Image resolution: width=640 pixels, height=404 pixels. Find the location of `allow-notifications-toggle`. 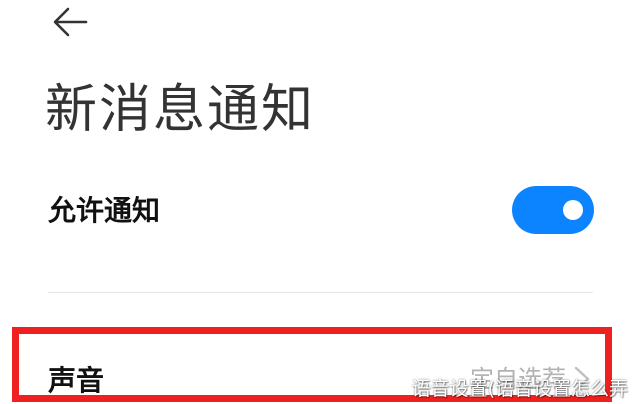

allow-notifications-toggle is located at coordinates (553, 210).